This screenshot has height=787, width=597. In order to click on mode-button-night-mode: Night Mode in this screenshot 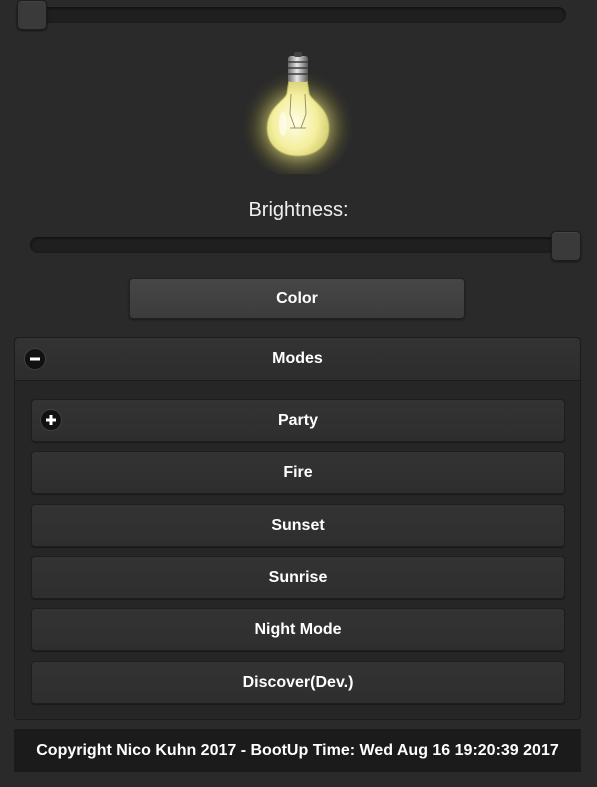, I will do `click(298, 629)`.